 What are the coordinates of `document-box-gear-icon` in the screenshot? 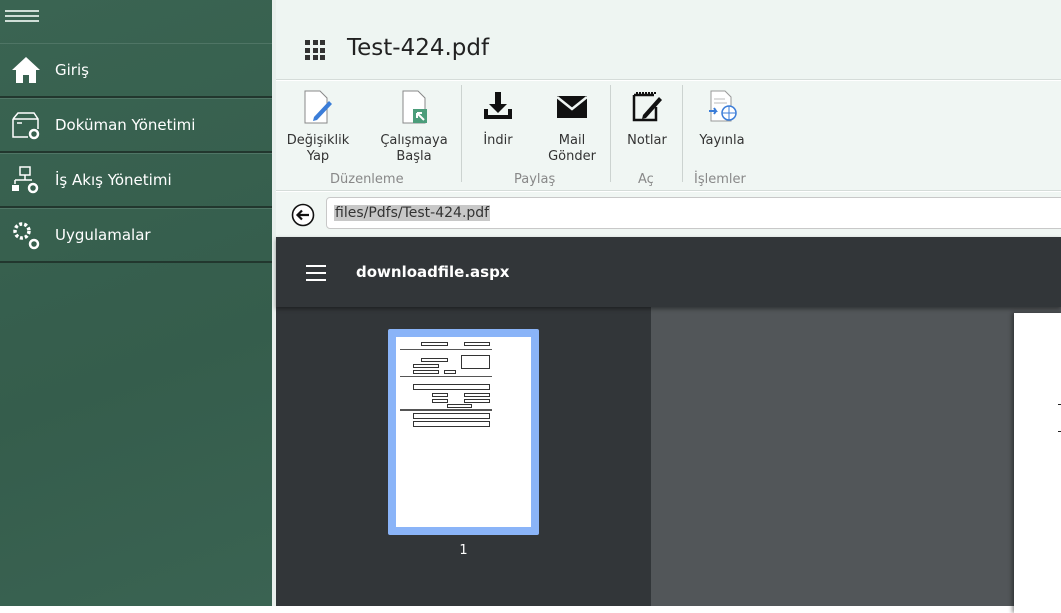 It's located at (26, 126).